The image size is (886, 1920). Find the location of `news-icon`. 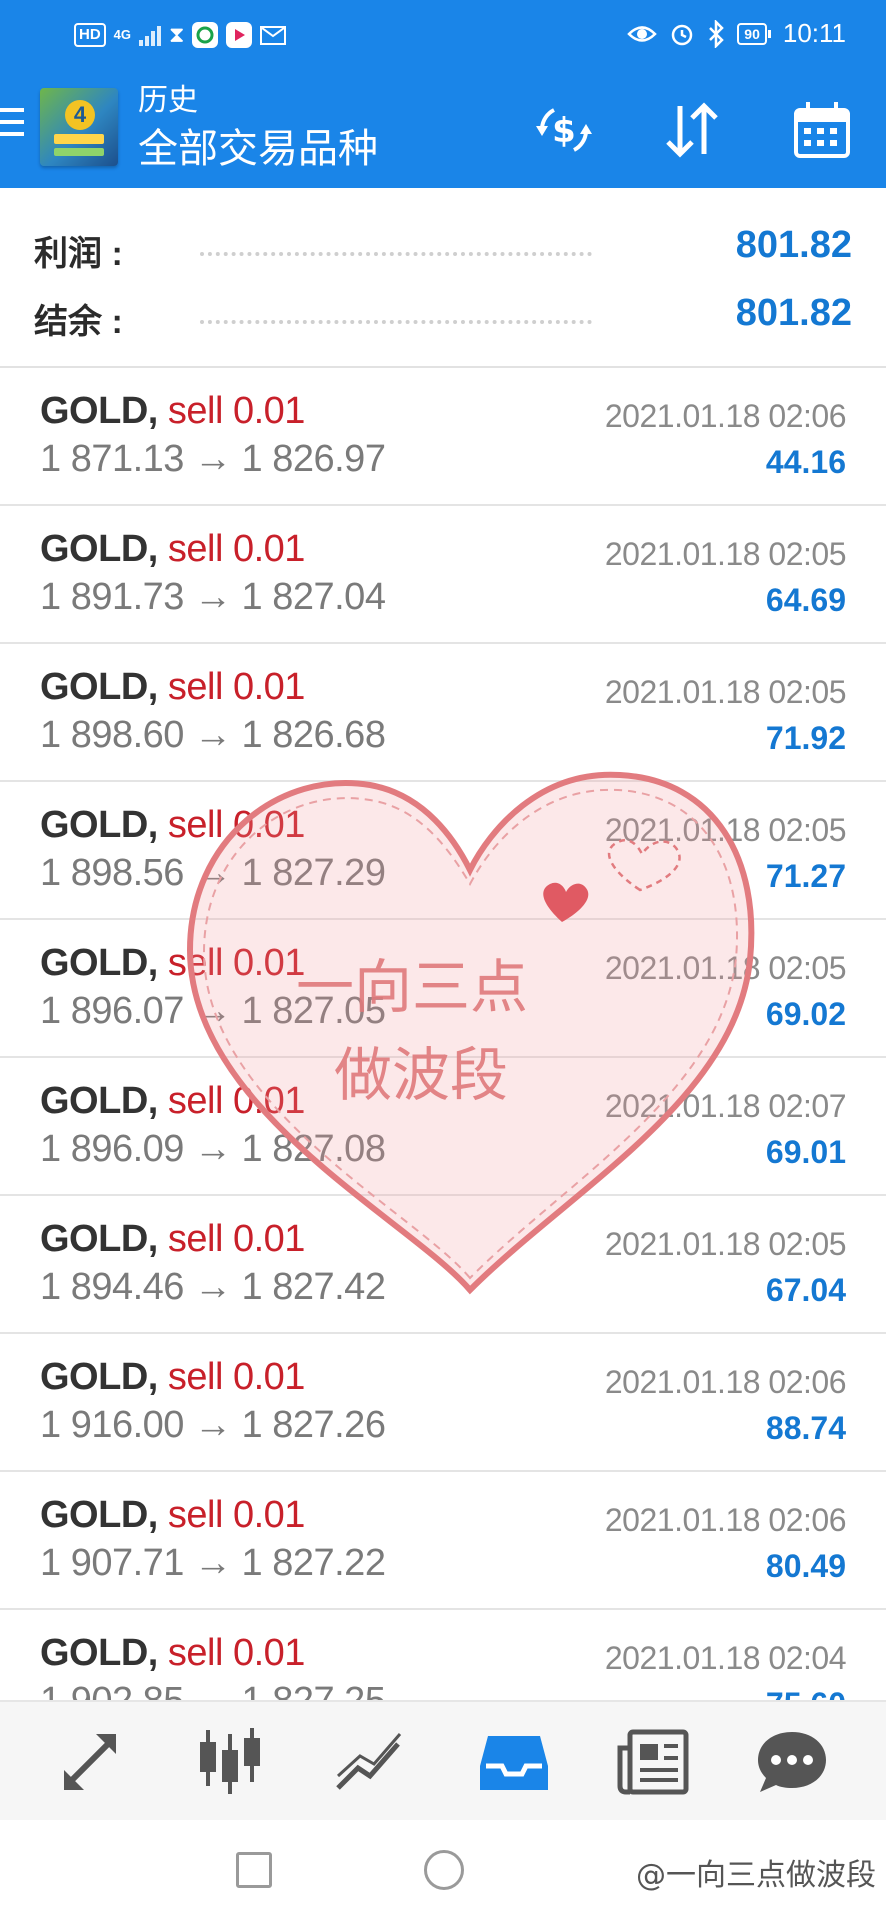

news-icon is located at coordinates (654, 1762).